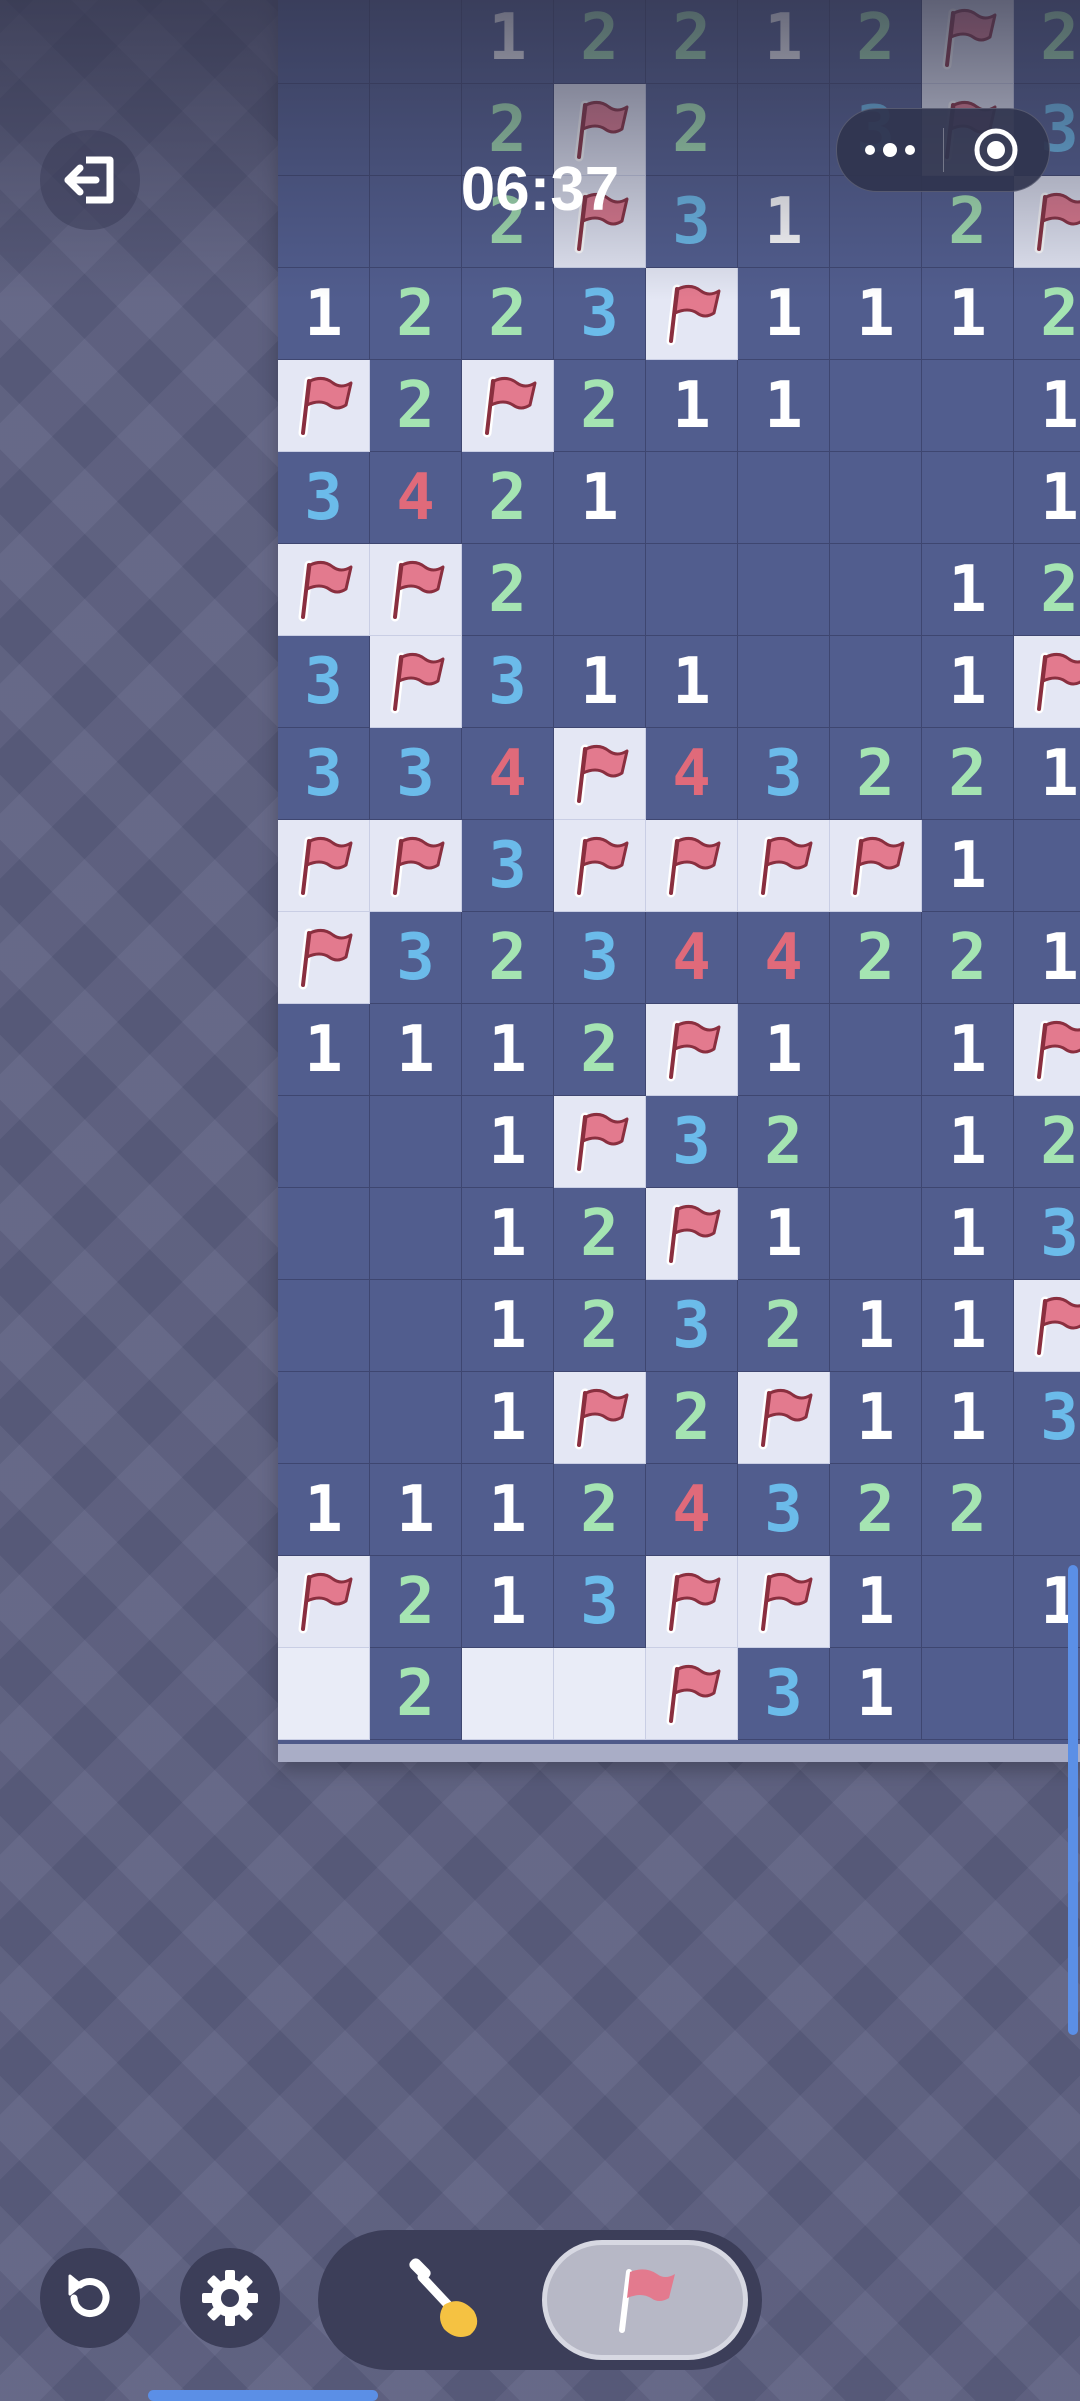 Image resolution: width=1080 pixels, height=2401 pixels. What do you see at coordinates (645, 2300) in the screenshot?
I see `flag-mode-button` at bounding box center [645, 2300].